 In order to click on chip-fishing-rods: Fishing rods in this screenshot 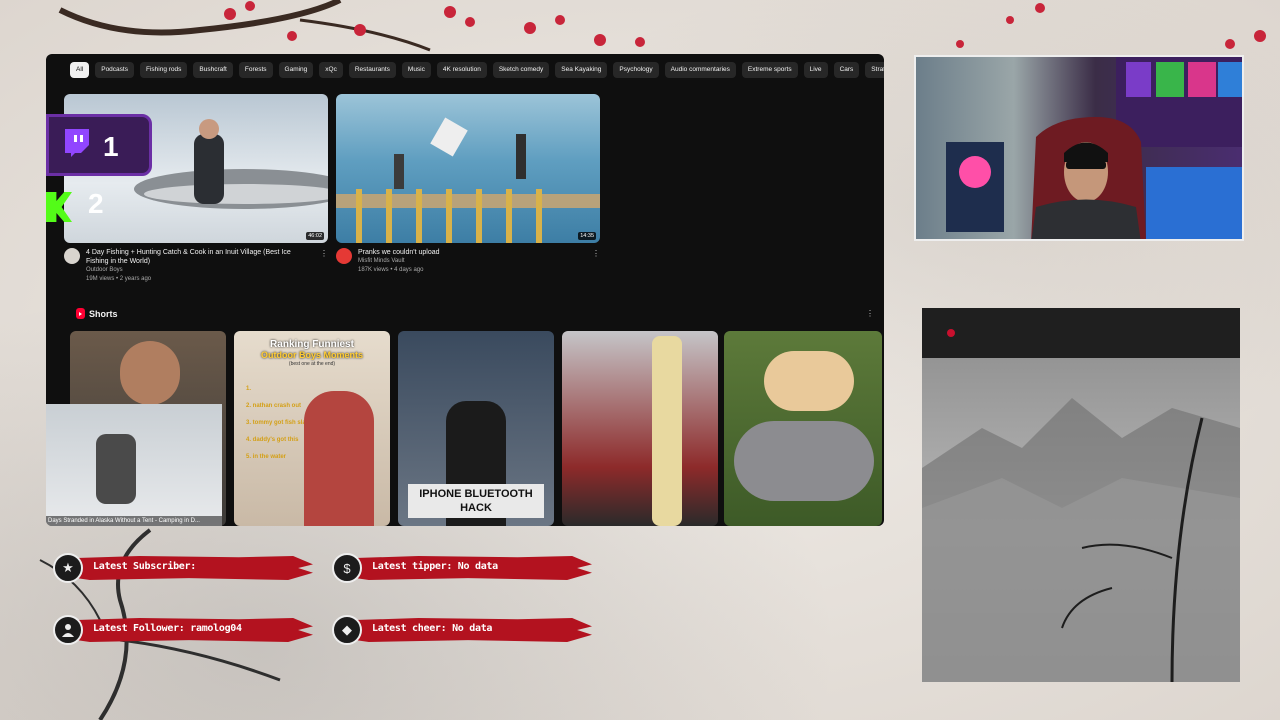, I will do `click(163, 70)`.